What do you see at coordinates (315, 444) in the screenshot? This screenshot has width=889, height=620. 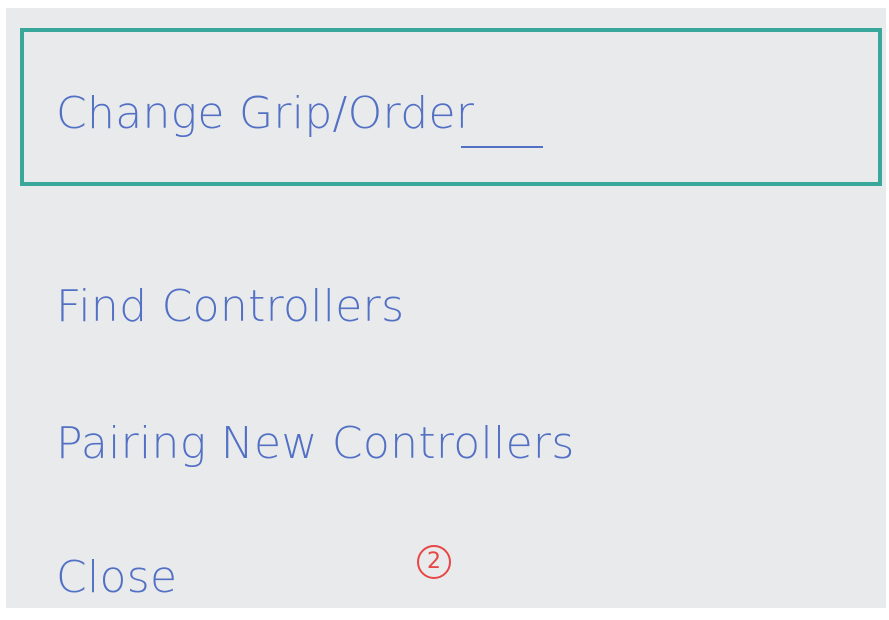 I see `menu-item-pairing-new-controllers: Pairing New Controllers` at bounding box center [315, 444].